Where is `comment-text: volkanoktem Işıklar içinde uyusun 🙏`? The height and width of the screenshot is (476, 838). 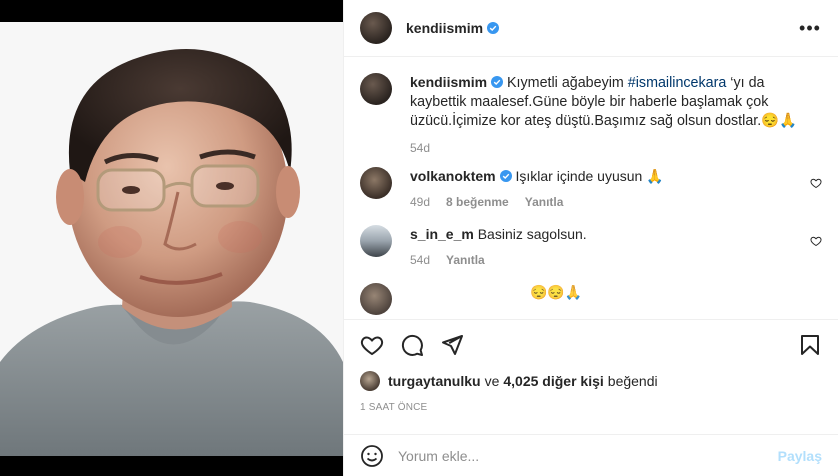
comment-text: volkanoktem Işıklar içinde uyusun 🙏 is located at coordinates (602, 176).